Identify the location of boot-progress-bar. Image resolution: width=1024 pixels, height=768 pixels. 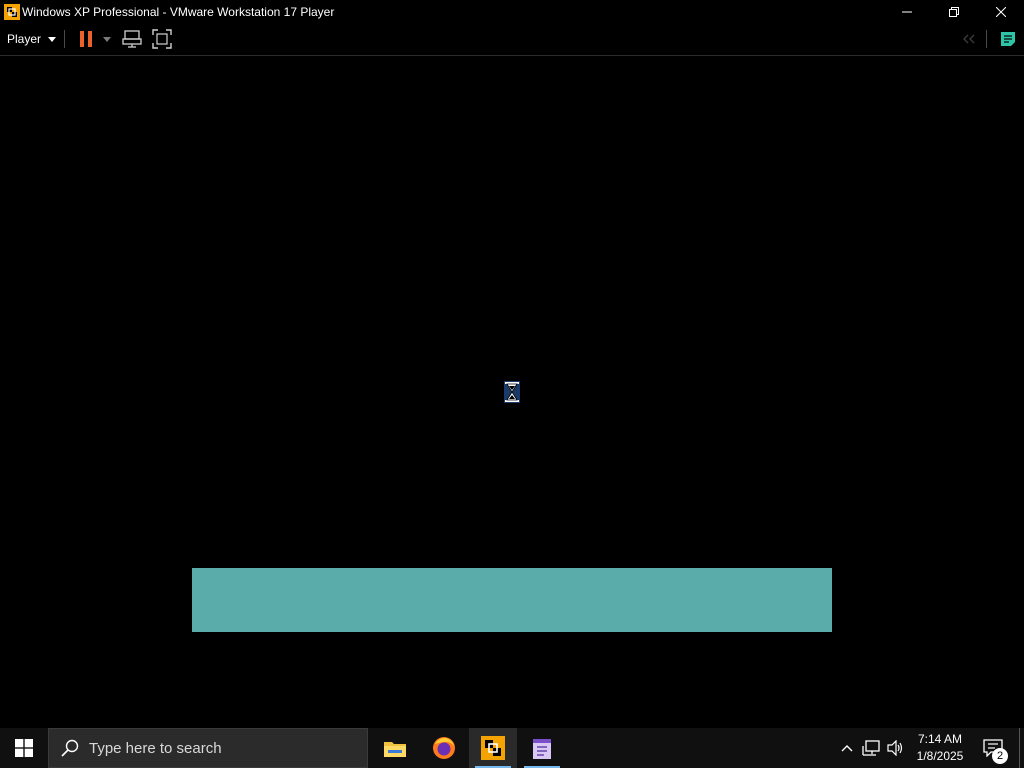
(512, 600).